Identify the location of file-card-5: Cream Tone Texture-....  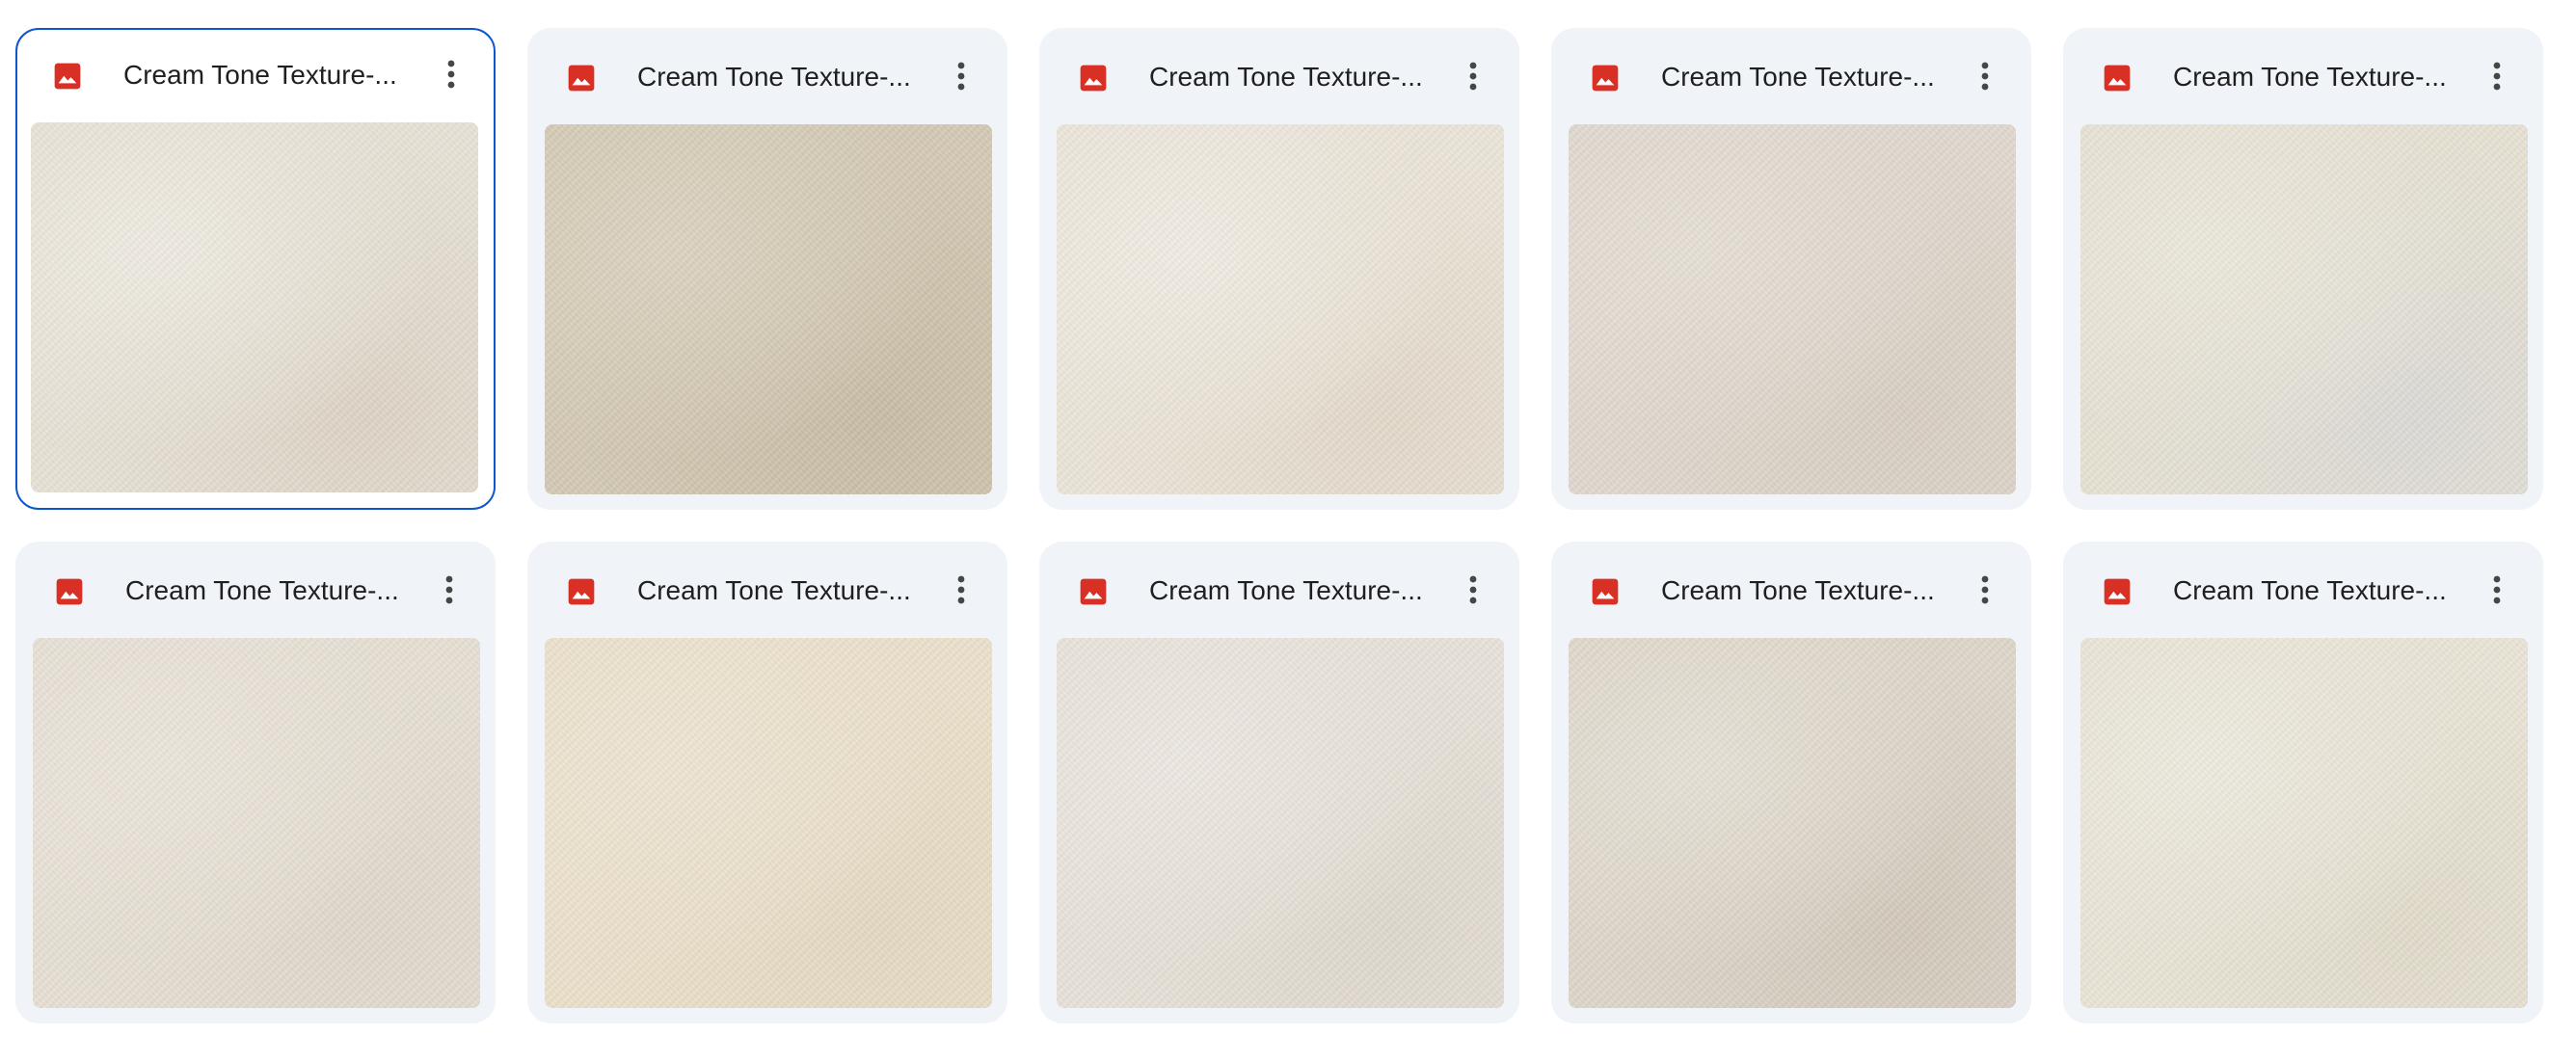
(2303, 269).